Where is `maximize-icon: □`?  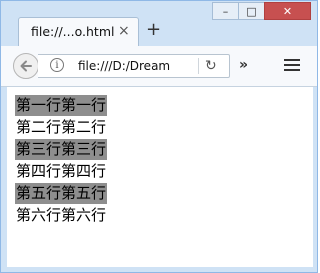 maximize-icon: □ is located at coordinates (251, 11).